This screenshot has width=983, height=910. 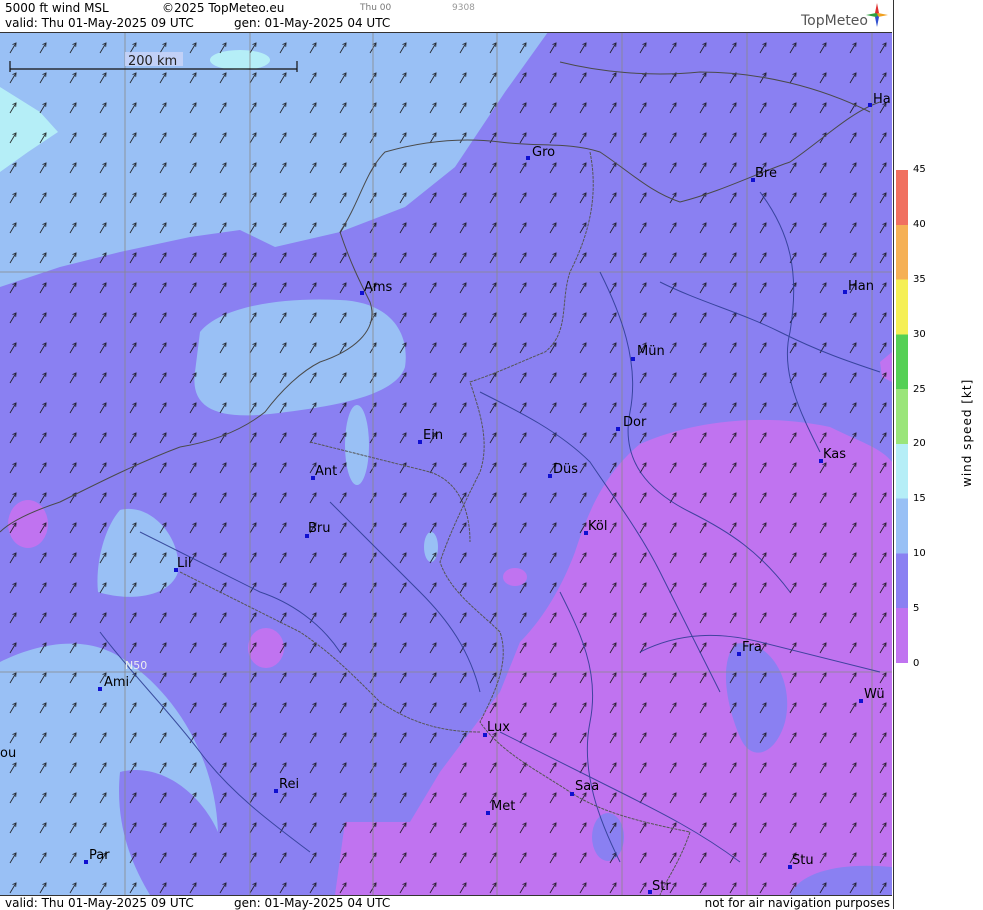 What do you see at coordinates (861, 286) in the screenshot?
I see `city-label: Han` at bounding box center [861, 286].